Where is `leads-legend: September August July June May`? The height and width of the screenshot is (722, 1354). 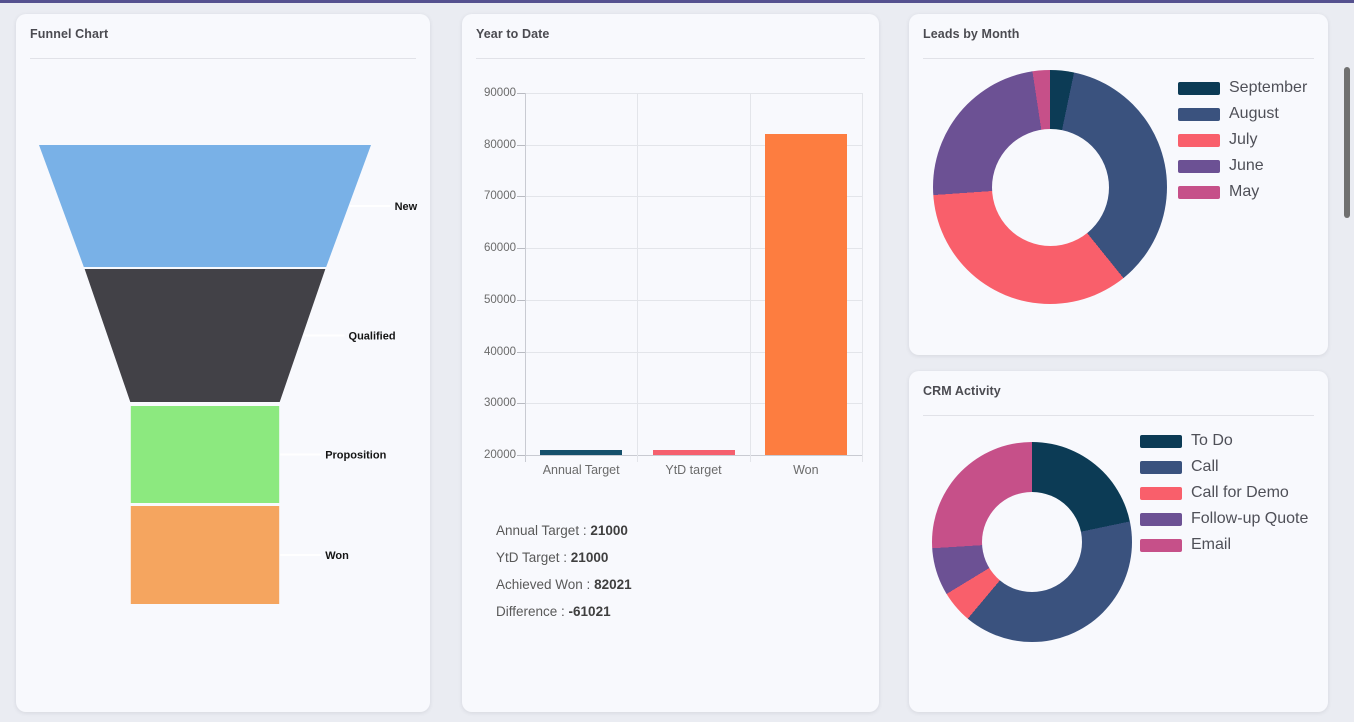
leads-legend: September August July June May is located at coordinates (1242, 140).